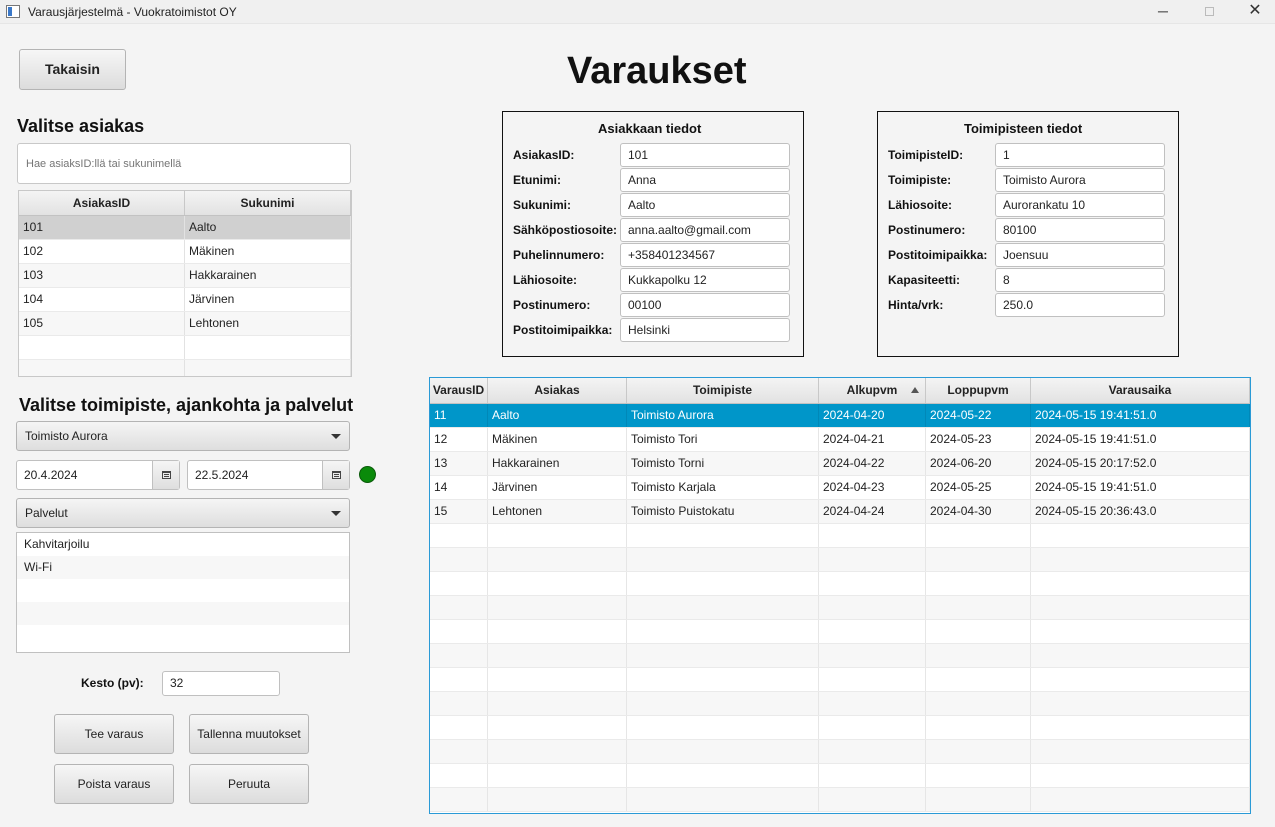 The width and height of the screenshot is (1275, 827). Describe the element at coordinates (102, 203) in the screenshot. I see `column-header-asiakasid: AsiakasID` at that location.